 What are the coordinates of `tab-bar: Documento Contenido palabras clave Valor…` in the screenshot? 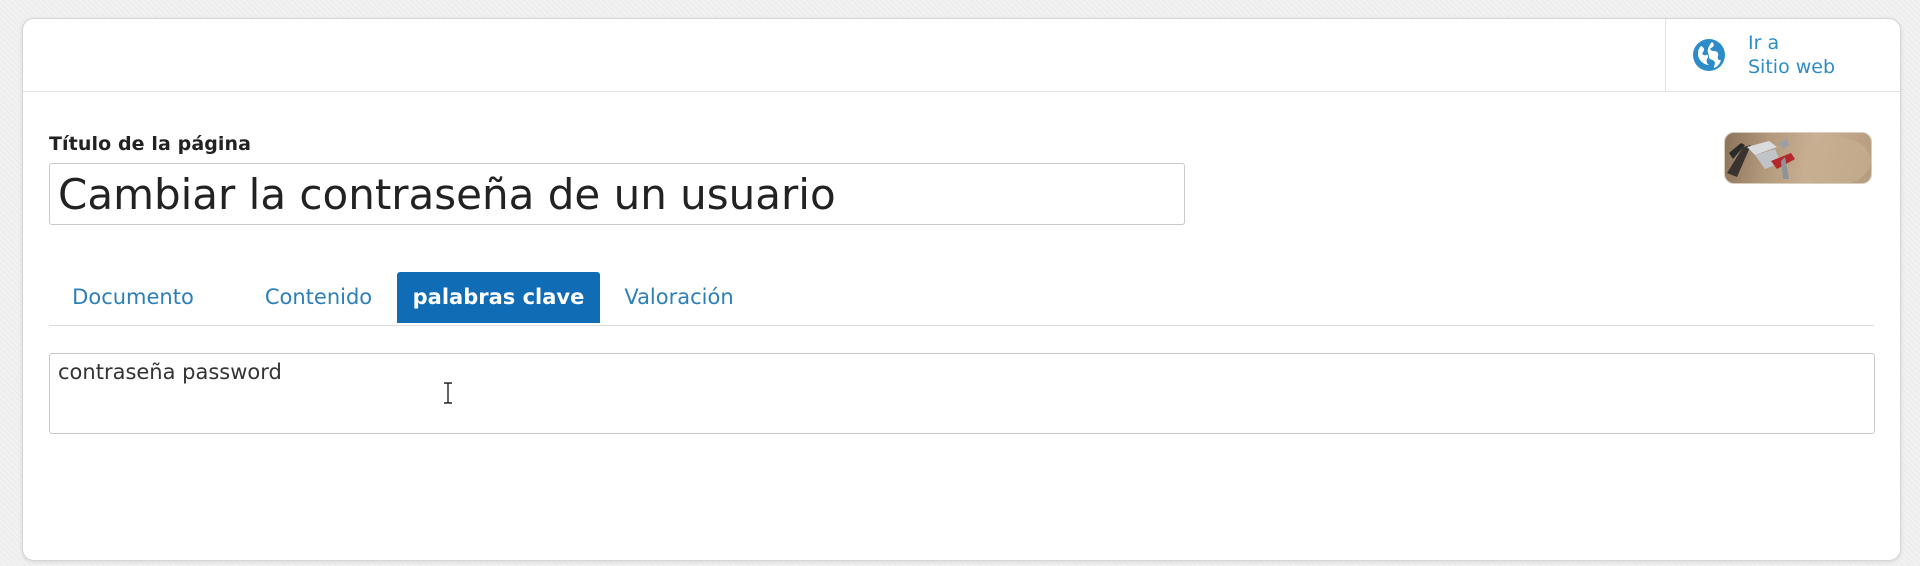 It's located at (961, 299).